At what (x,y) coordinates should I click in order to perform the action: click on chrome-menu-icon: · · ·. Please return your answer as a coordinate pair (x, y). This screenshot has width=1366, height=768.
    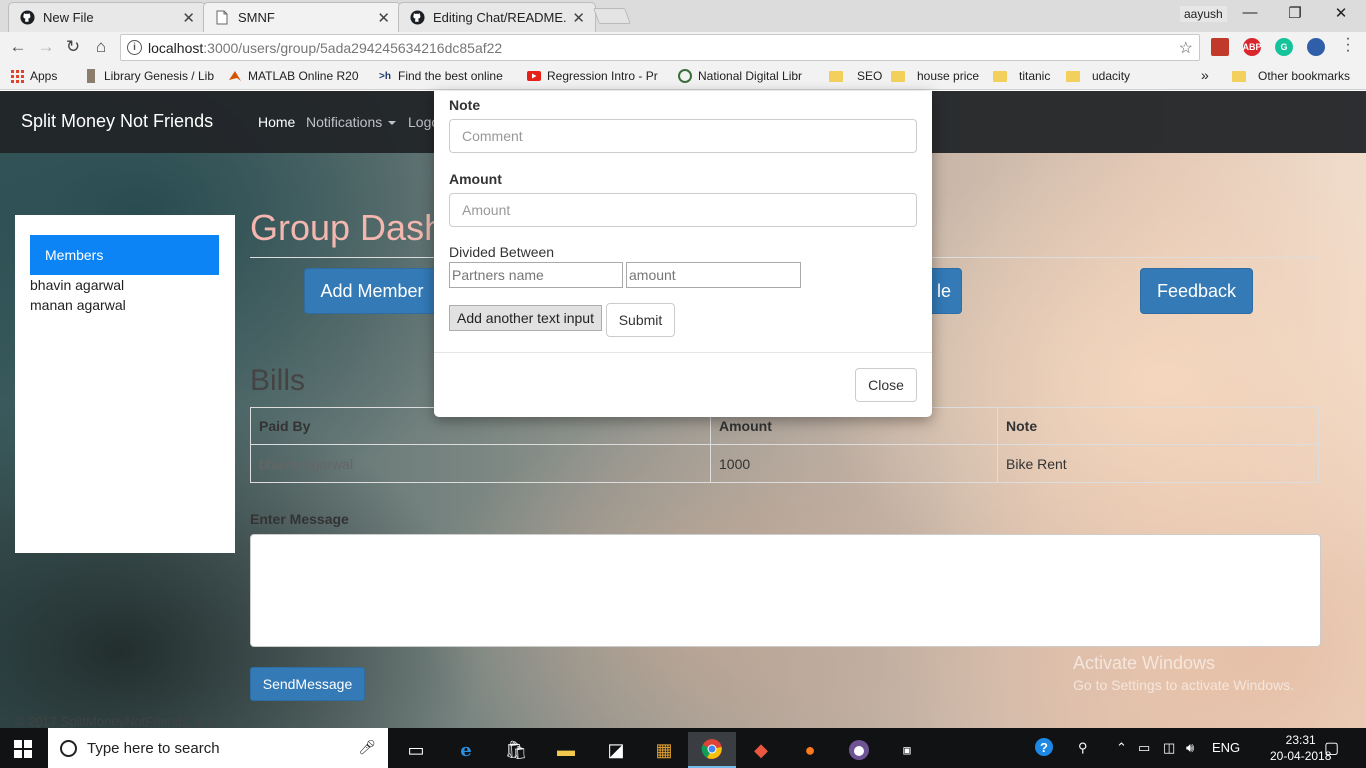
    Looking at the image, I should click on (1348, 45).